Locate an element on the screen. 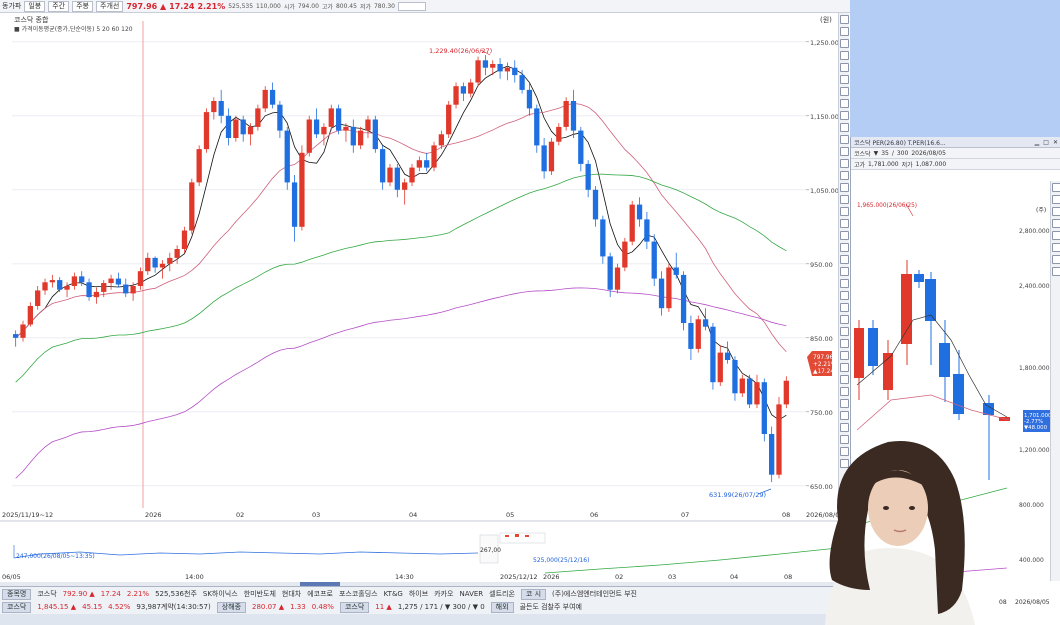  sub-x-tick-label-3: 2025/12/12 is located at coordinates (518, 577).